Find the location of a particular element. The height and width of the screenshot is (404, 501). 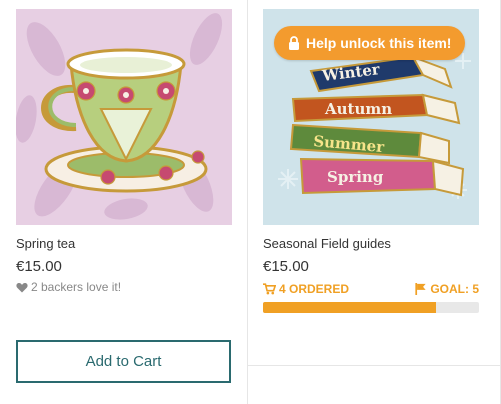

heart-icon is located at coordinates (22, 287).